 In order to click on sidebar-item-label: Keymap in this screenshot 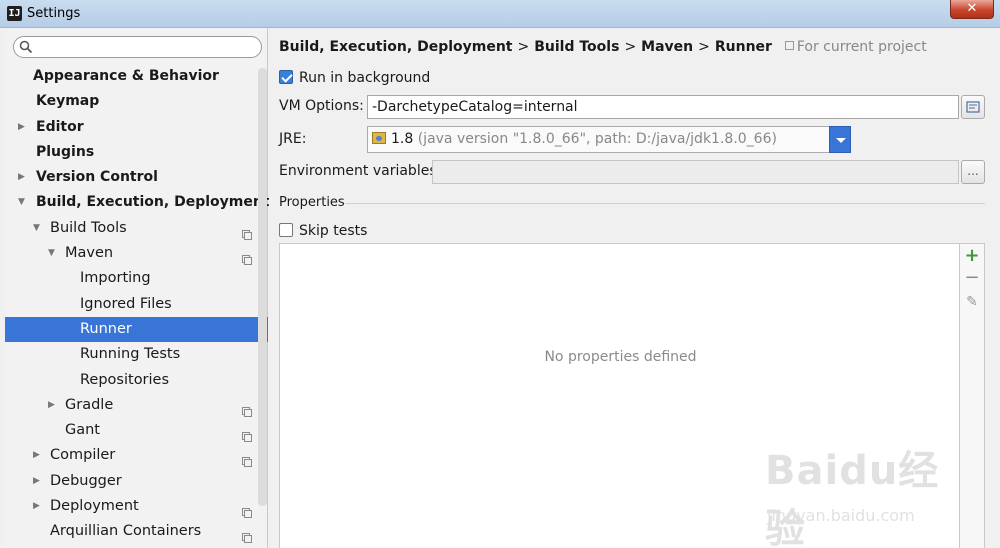, I will do `click(68, 101)`.